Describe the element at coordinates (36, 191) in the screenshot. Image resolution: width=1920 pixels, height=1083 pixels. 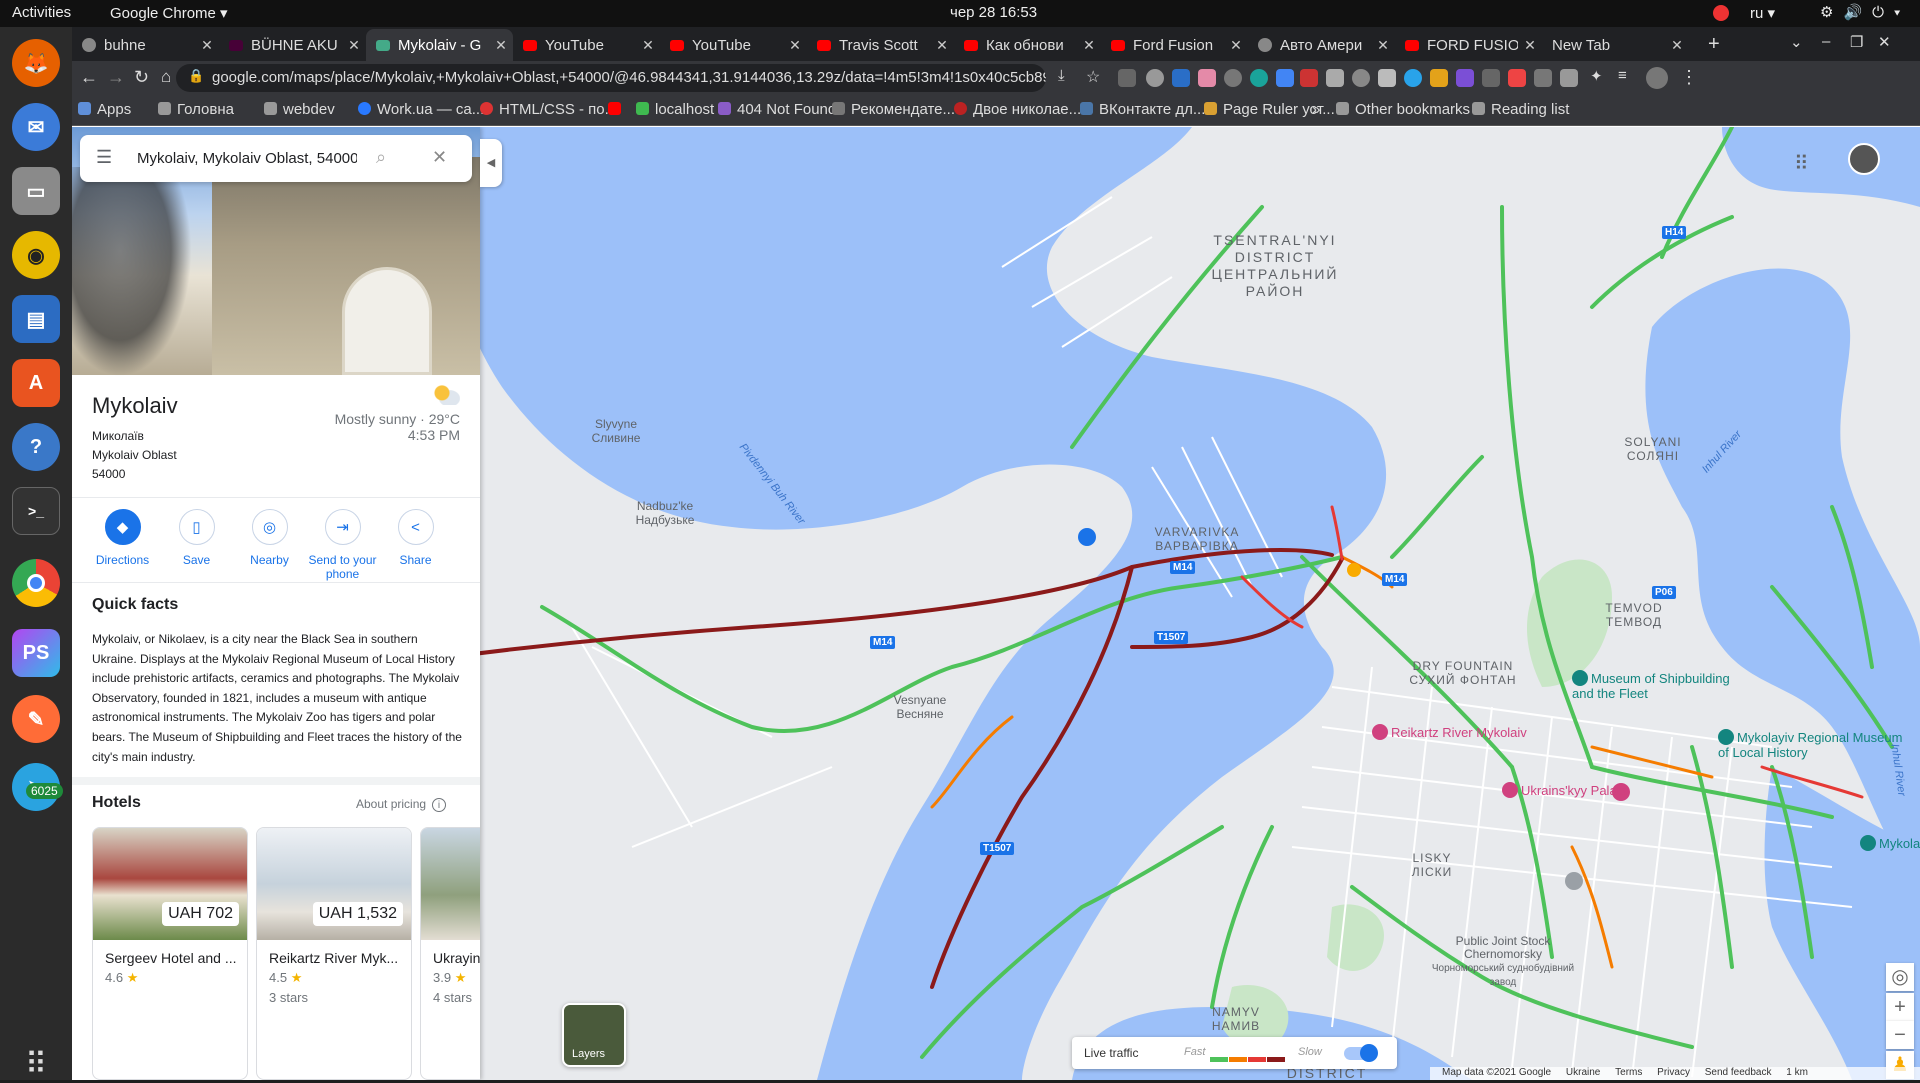
I see `files-icon: ▭` at that location.